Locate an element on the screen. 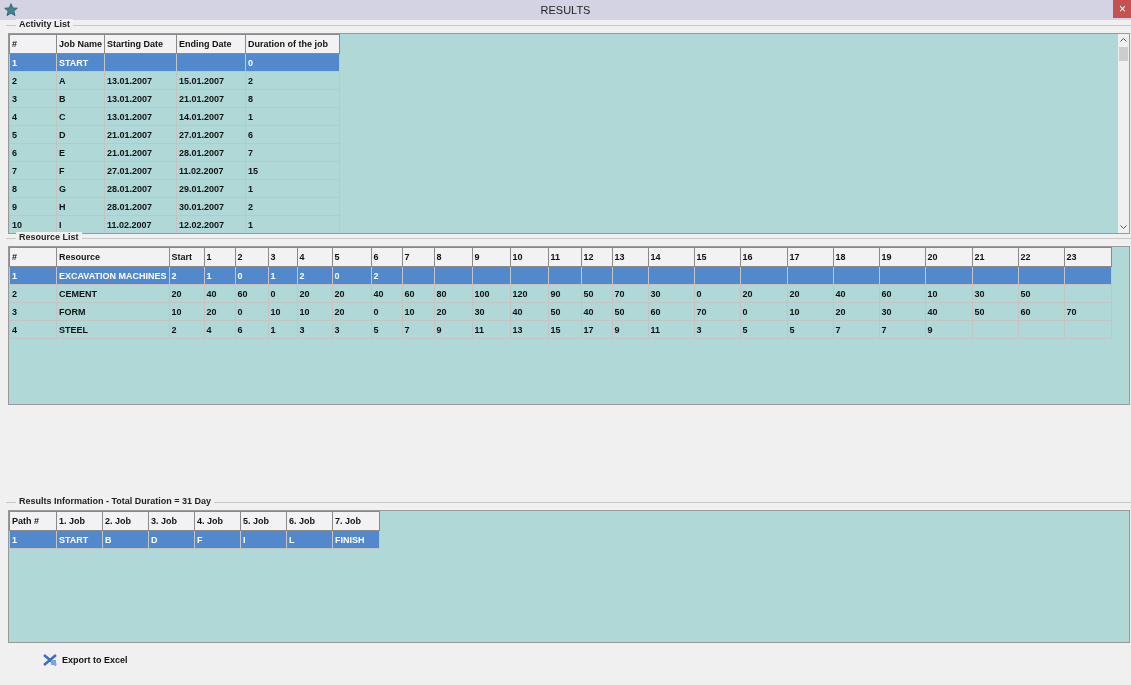 The height and width of the screenshot is (685, 1131). column-header: 20 is located at coordinates (948, 257).